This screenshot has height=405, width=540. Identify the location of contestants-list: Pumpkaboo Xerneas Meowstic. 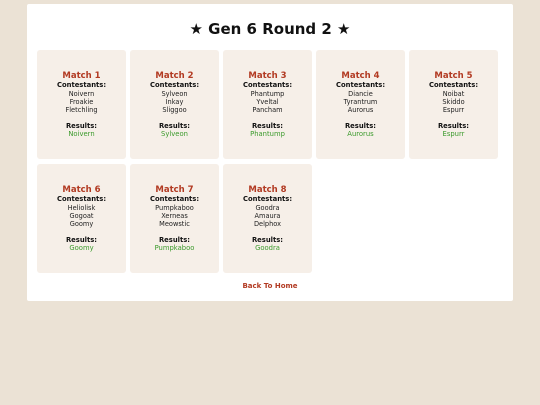
(174, 216).